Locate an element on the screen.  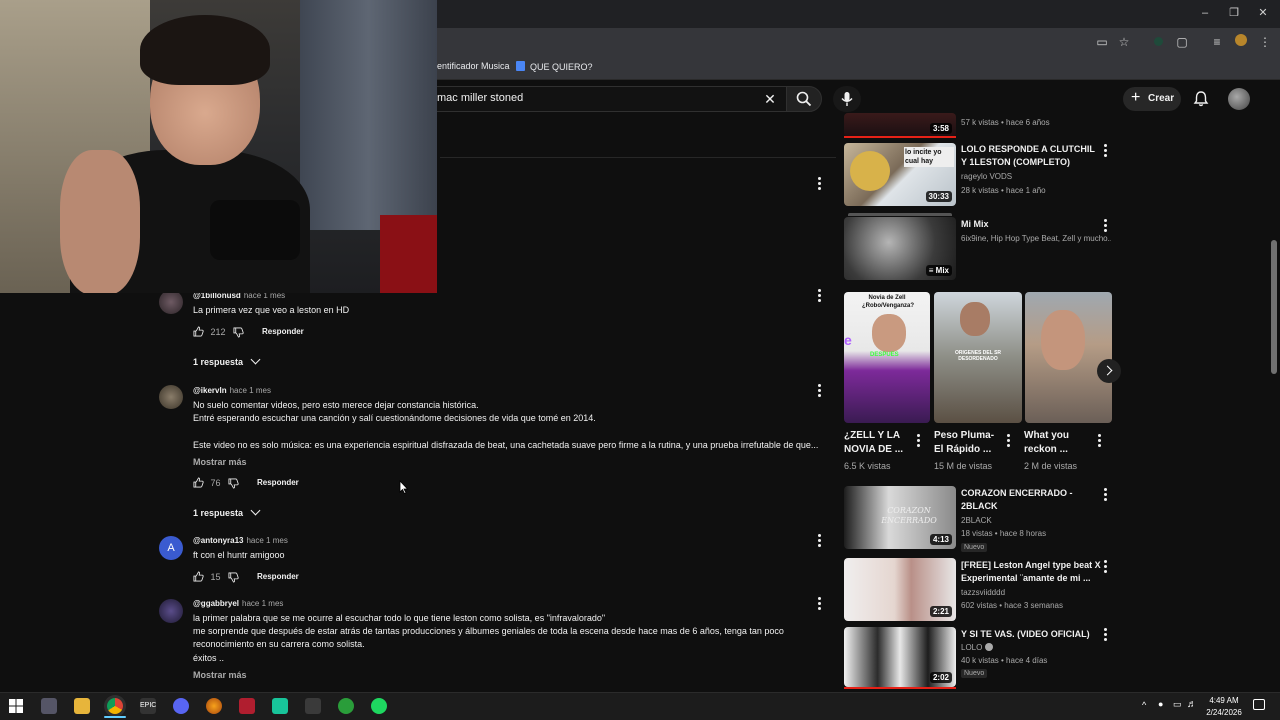
shorts-next-button is located at coordinates (1109, 371).